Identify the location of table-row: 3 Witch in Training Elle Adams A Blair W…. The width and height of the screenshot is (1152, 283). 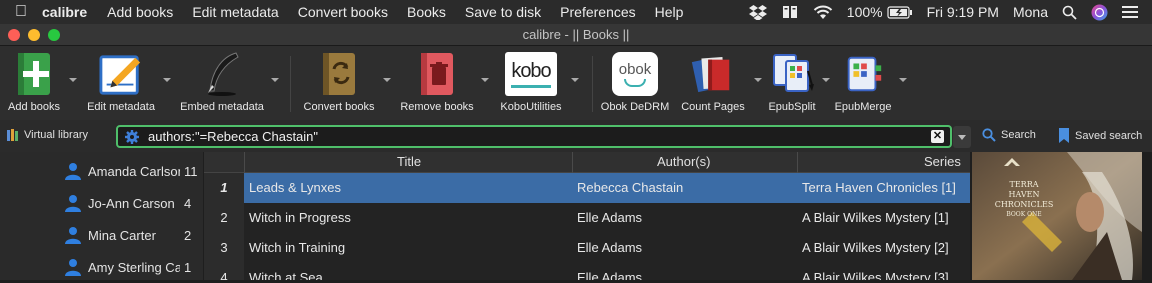
(587, 248).